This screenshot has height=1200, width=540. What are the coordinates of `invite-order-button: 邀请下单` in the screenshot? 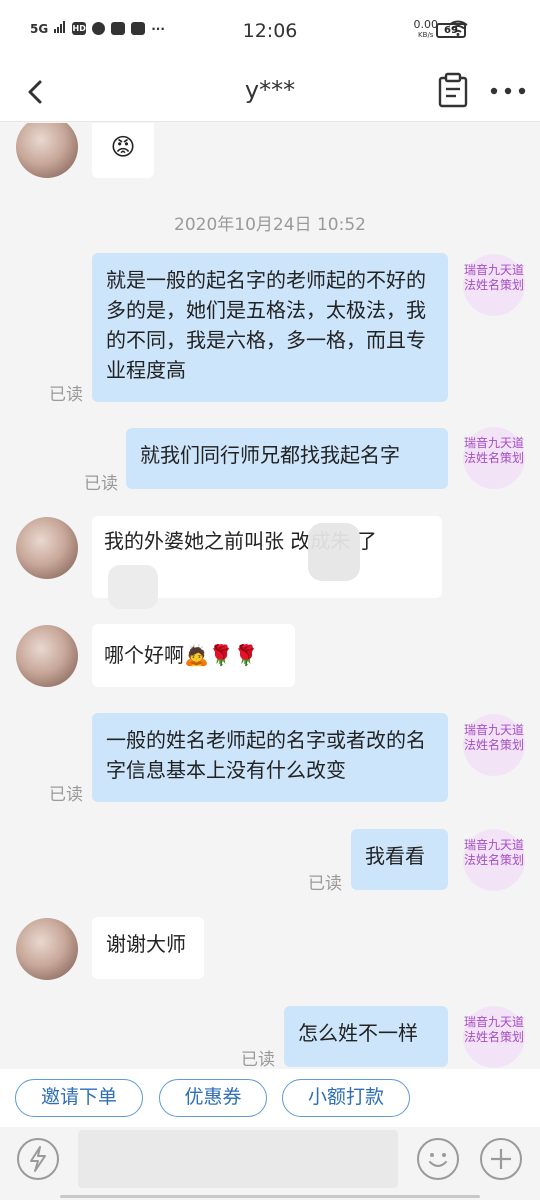 It's located at (79, 1098).